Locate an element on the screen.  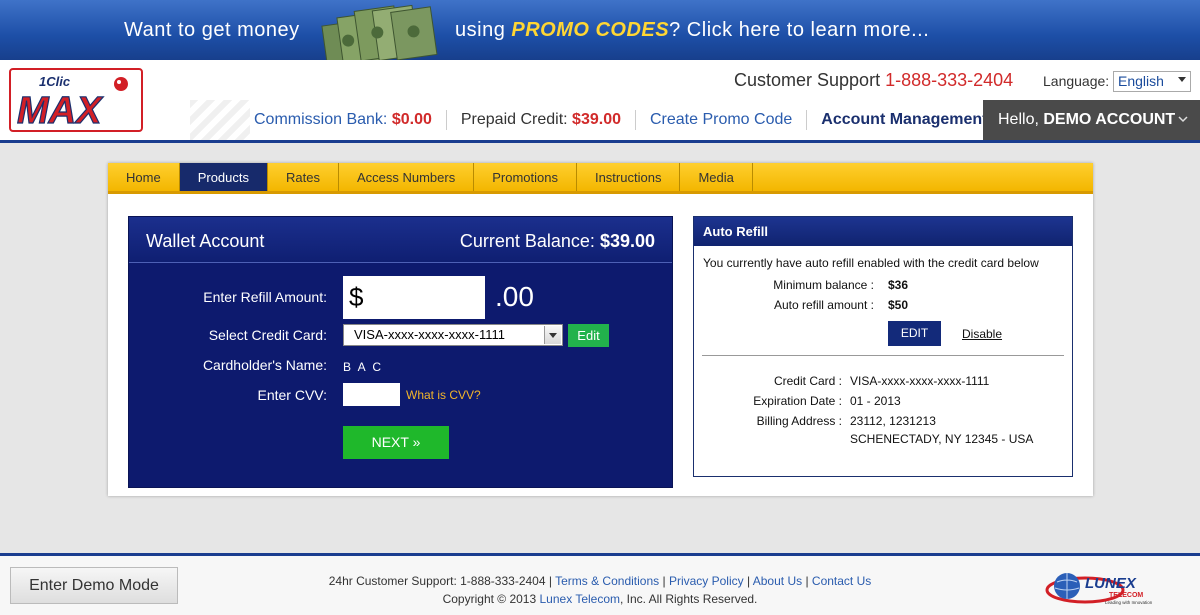
credit-card-select: VISA-xxxx-xxxx-xxxx-1111 is located at coordinates (453, 335).